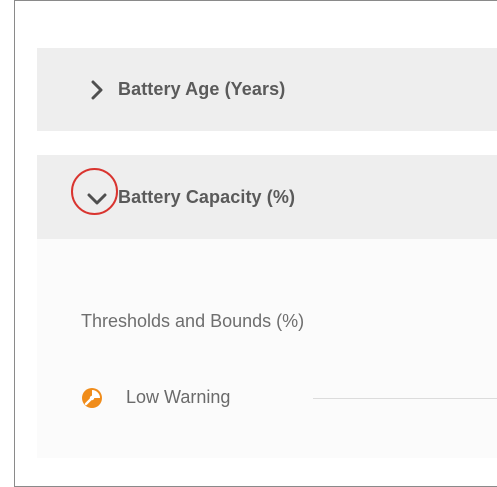 The width and height of the screenshot is (497, 487). Describe the element at coordinates (207, 197) in the screenshot. I see `battery-capacity-label: Battery Capacity (%)` at that location.